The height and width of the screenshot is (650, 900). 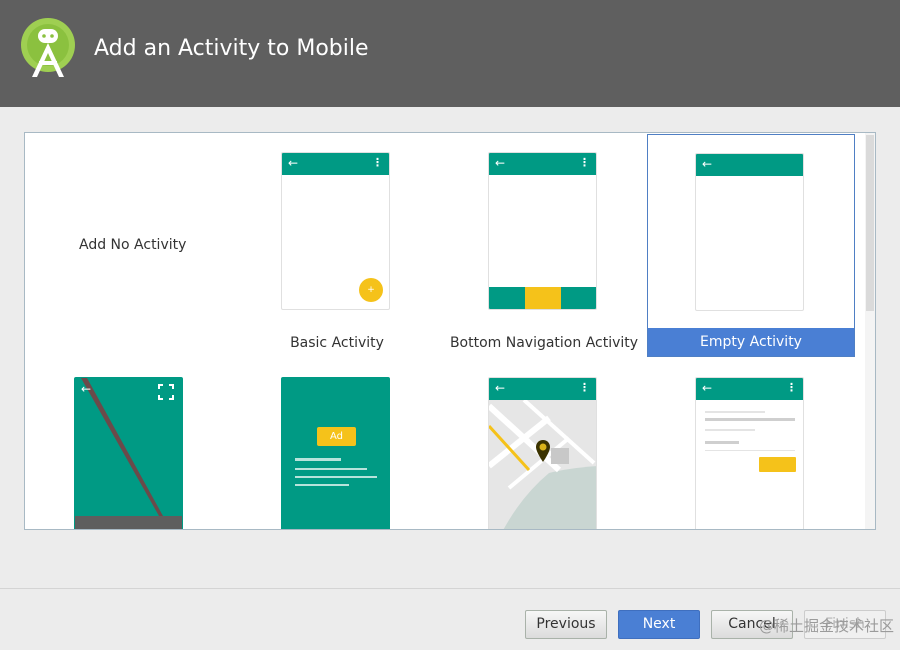 I want to click on basic-activity-preview: ← ⋮ +, so click(x=335, y=231).